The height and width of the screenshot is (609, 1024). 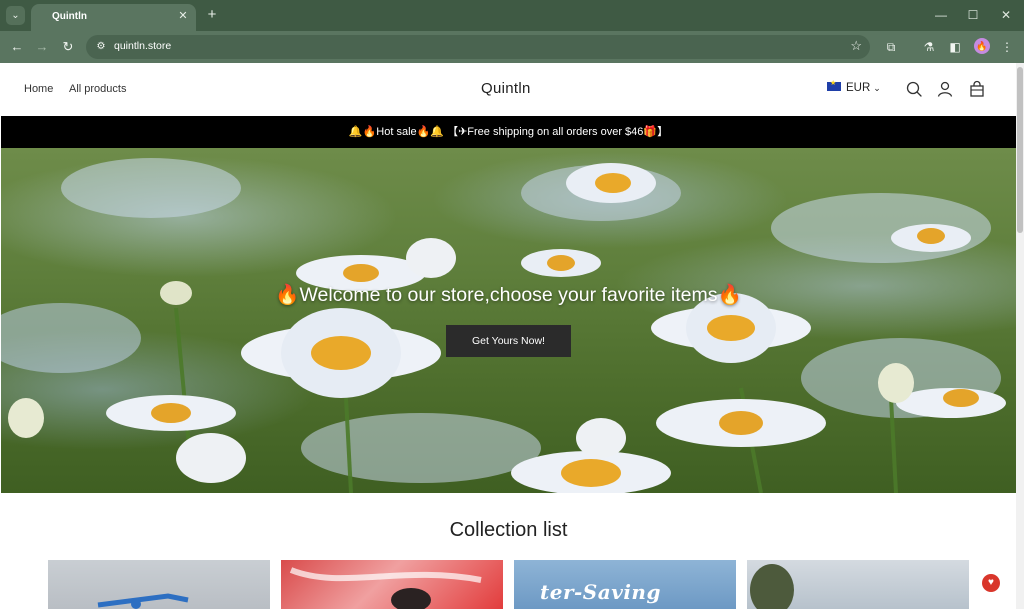 What do you see at coordinates (834, 85) in the screenshot?
I see `eu-flag-icon` at bounding box center [834, 85].